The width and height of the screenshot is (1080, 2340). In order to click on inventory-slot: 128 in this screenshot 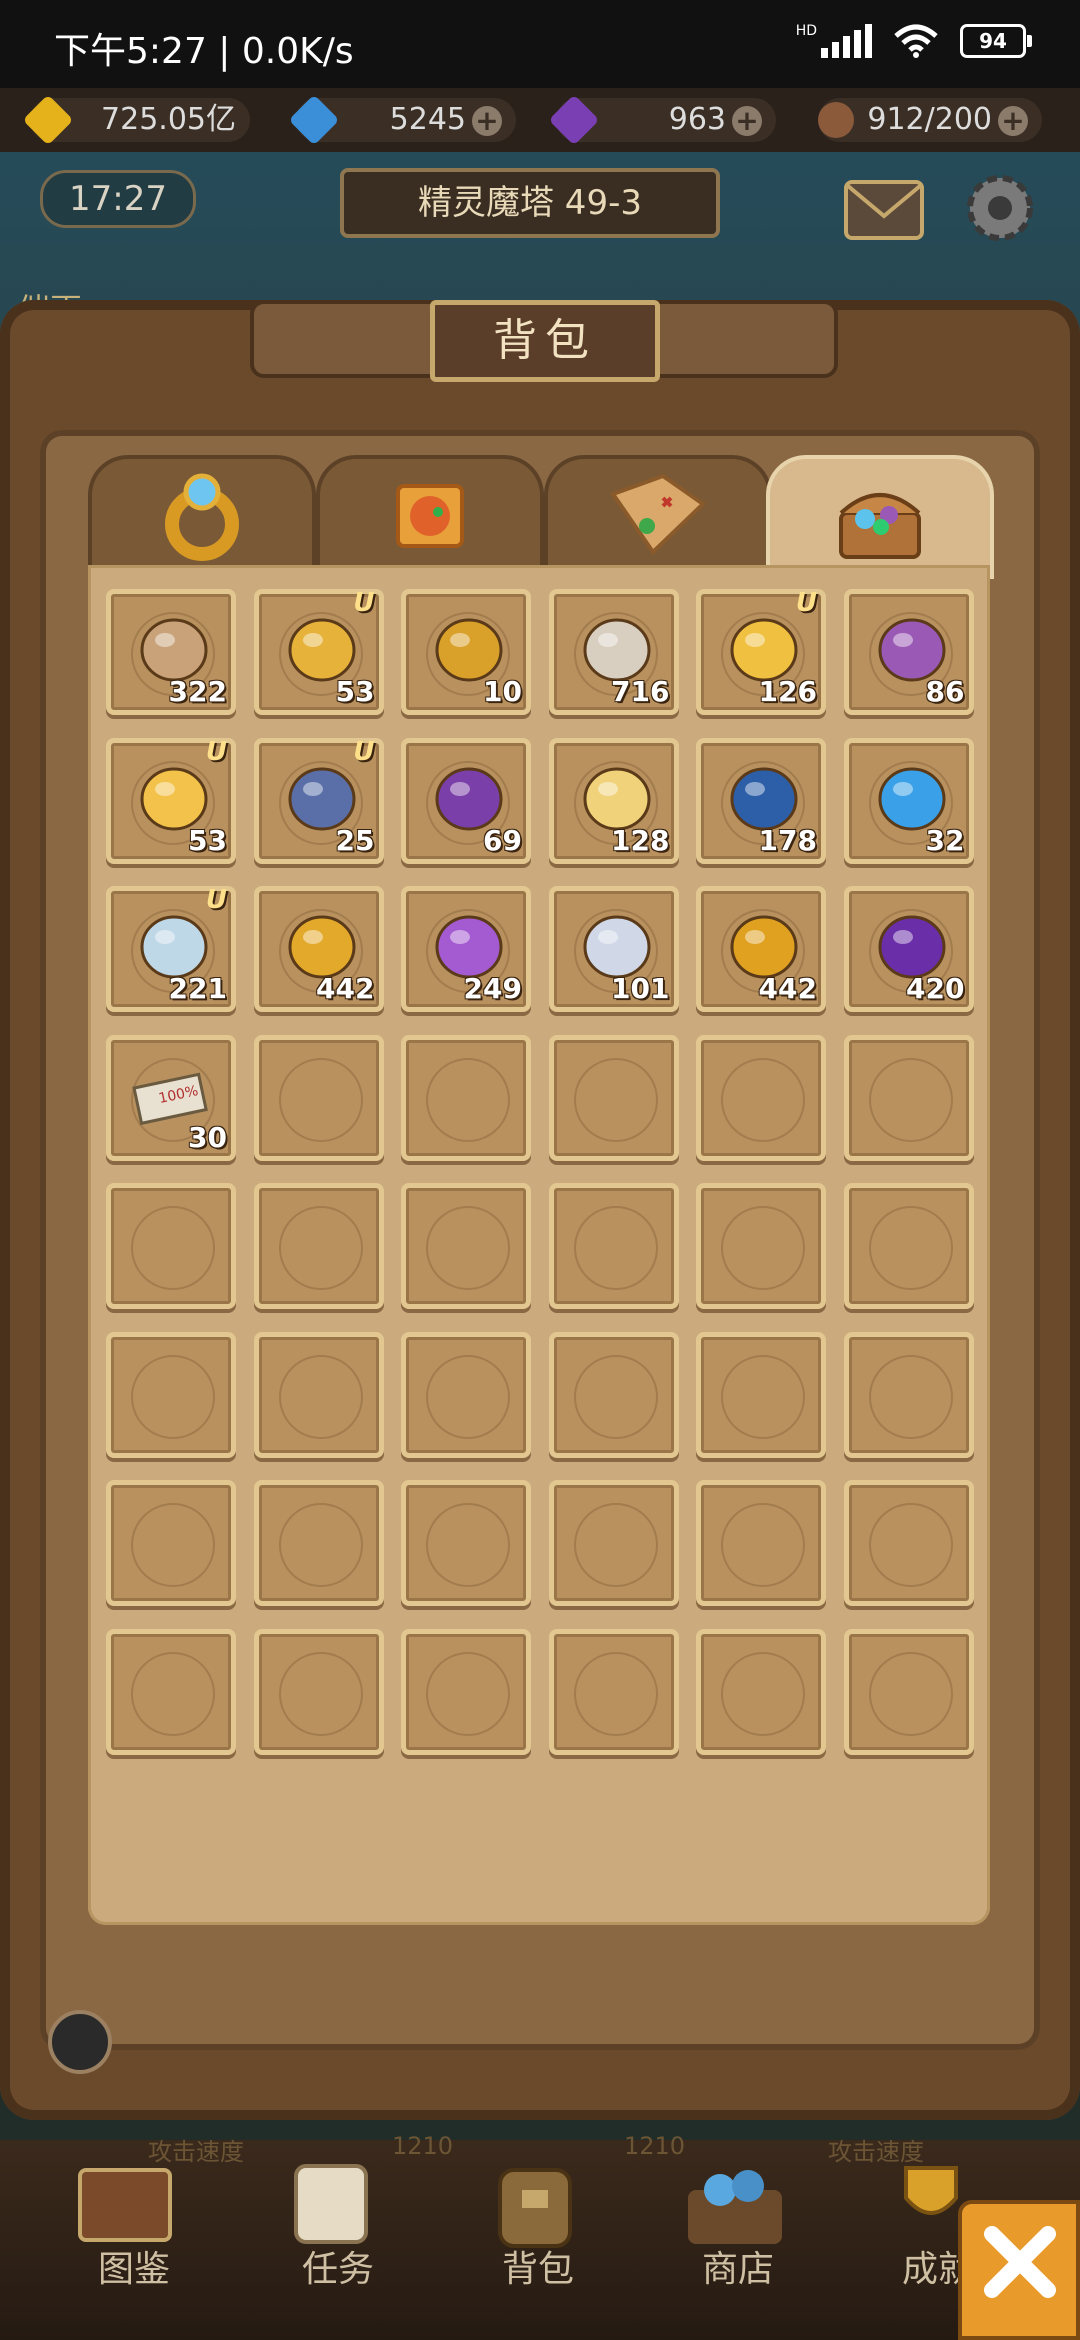, I will do `click(613, 800)`.